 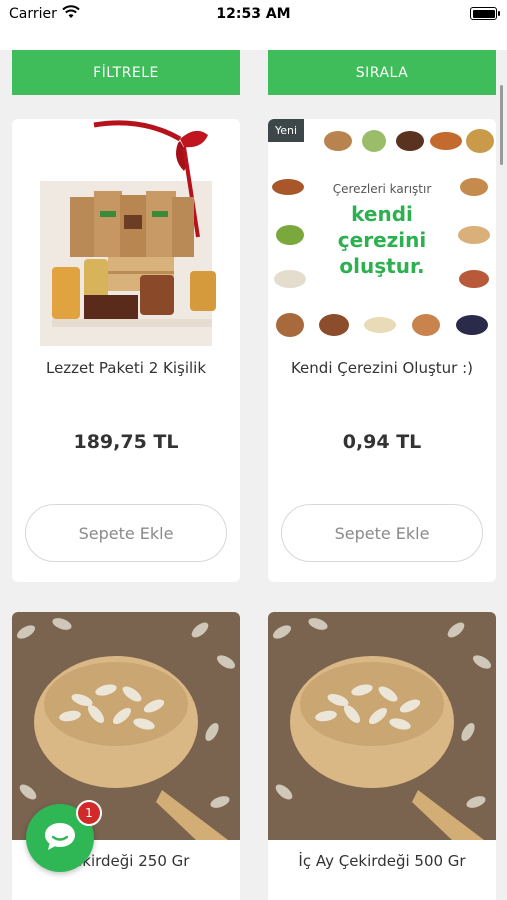 I want to click on chat-unread-badge: 1, so click(x=89, y=813).